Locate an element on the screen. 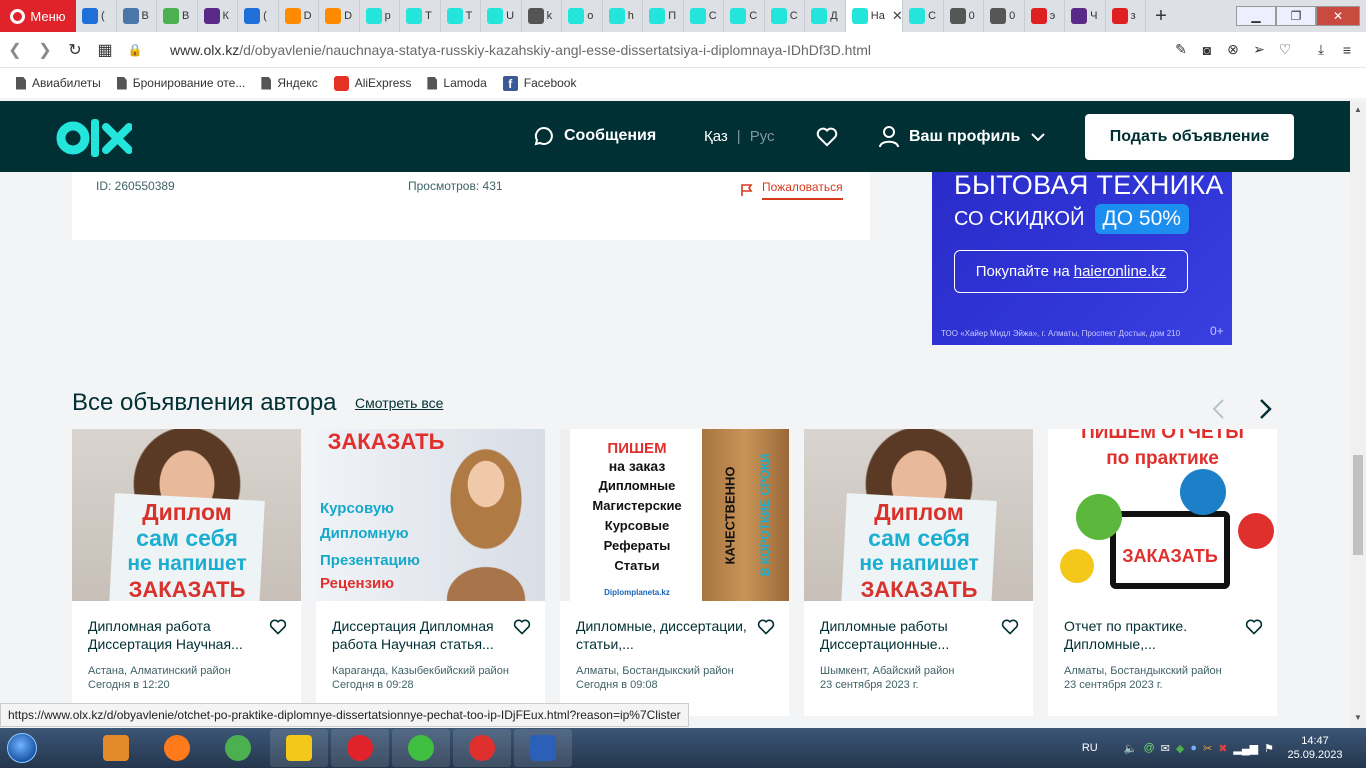 The width and height of the screenshot is (1366, 768). close-window-button: ✕ is located at coordinates (1338, 16).